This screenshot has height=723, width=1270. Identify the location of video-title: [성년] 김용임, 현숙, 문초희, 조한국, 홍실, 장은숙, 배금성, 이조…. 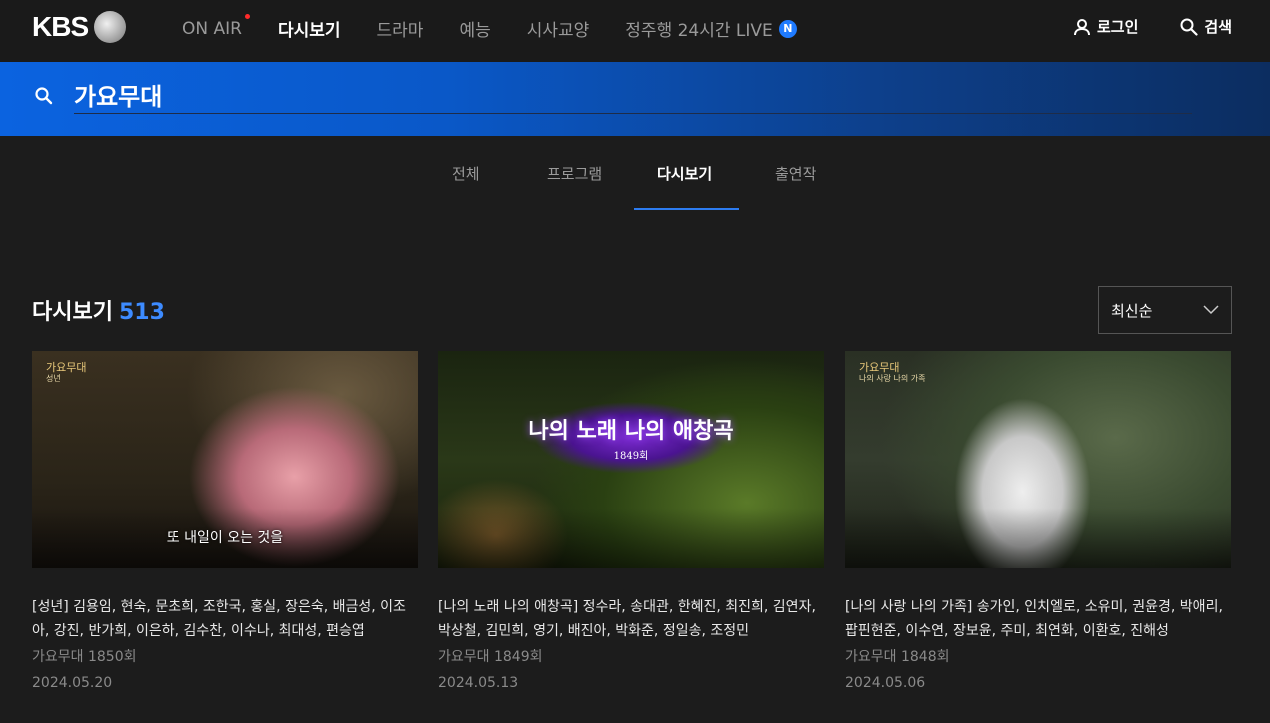
(225, 619).